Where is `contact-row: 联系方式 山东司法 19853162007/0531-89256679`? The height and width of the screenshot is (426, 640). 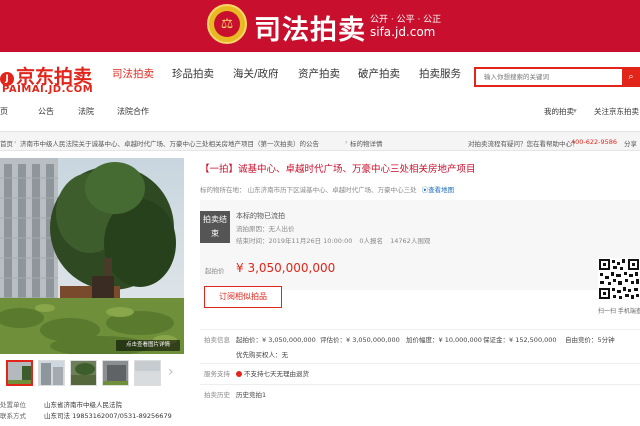 contact-row: 联系方式 山东司法 19853162007/0531-89256679 is located at coordinates (86, 415).